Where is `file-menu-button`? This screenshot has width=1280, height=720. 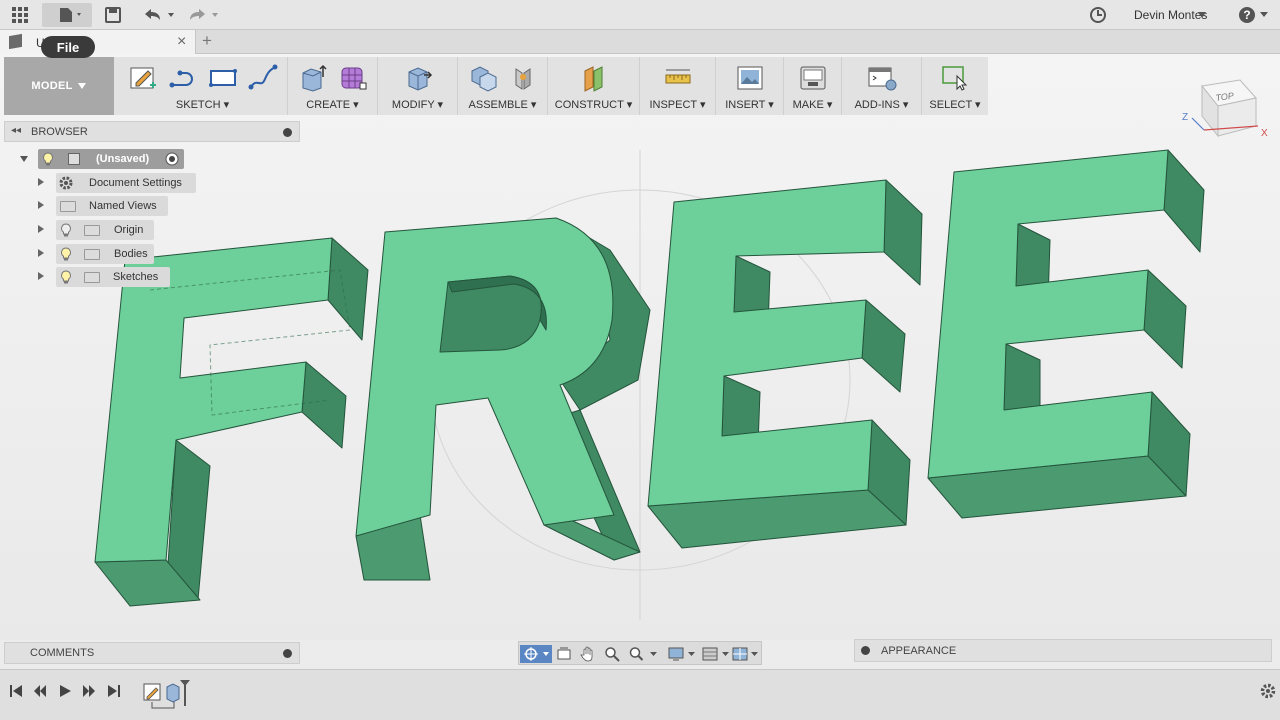
file-menu-button is located at coordinates (67, 15).